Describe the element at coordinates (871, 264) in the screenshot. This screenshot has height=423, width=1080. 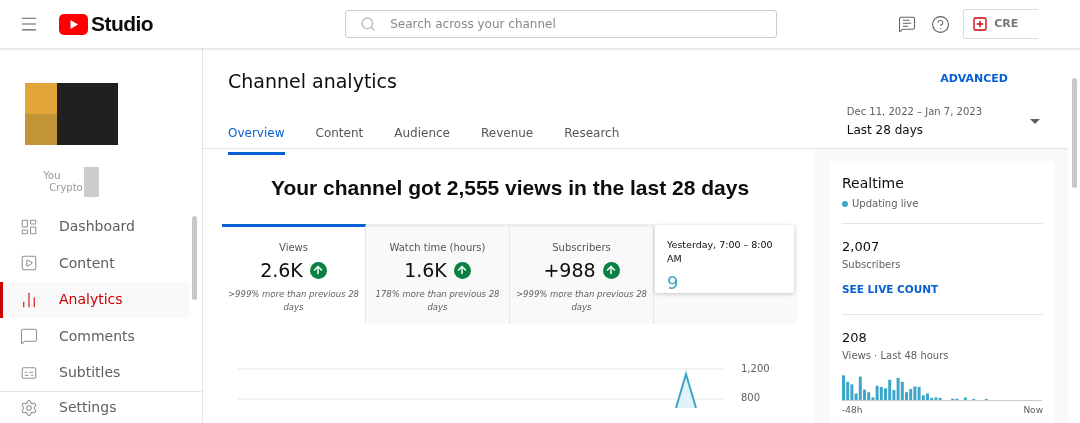
I see `subscriber-label: Subscribers` at that location.